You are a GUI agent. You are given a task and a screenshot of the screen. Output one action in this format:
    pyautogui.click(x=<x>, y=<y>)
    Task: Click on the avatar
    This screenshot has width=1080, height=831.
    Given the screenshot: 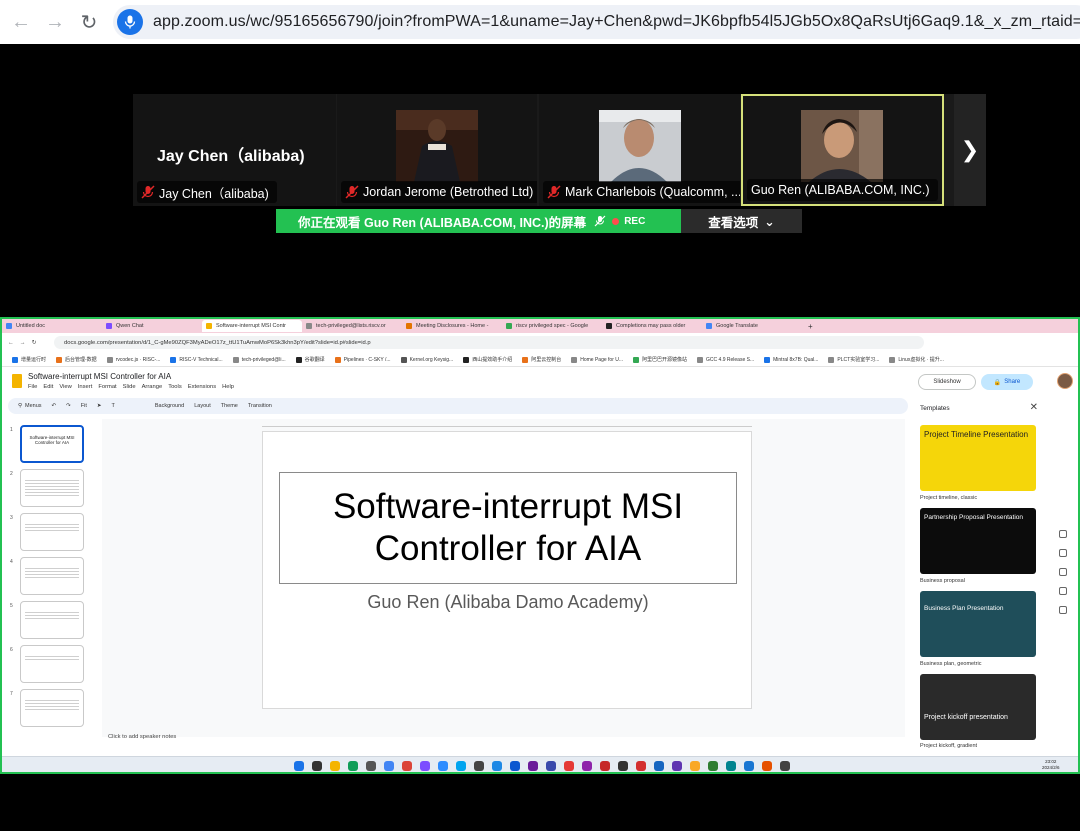 What is the action you would take?
    pyautogui.click(x=1065, y=381)
    